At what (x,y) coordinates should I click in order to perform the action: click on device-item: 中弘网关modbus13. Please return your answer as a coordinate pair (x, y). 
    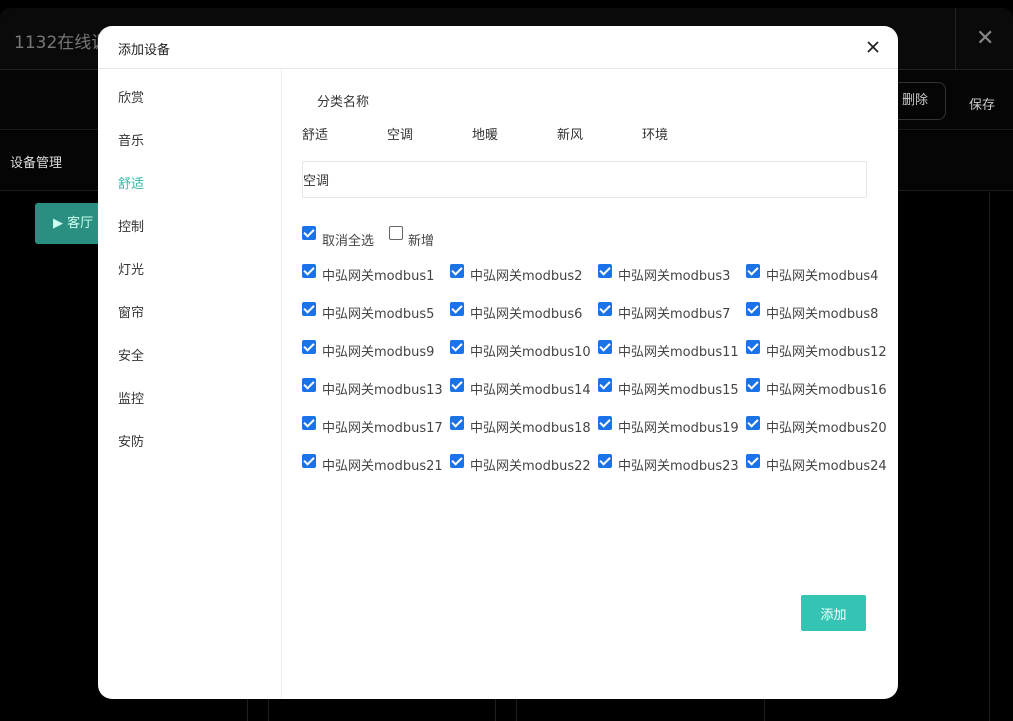
    Looking at the image, I should click on (376, 390).